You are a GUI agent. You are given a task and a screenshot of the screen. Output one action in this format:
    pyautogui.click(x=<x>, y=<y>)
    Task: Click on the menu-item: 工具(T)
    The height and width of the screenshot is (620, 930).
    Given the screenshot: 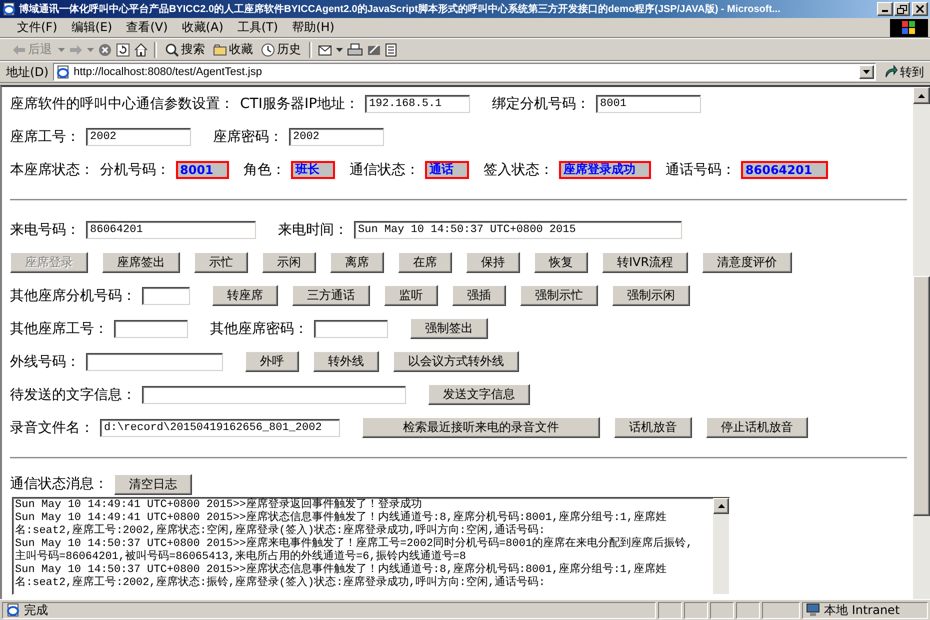 What is the action you would take?
    pyautogui.click(x=258, y=27)
    